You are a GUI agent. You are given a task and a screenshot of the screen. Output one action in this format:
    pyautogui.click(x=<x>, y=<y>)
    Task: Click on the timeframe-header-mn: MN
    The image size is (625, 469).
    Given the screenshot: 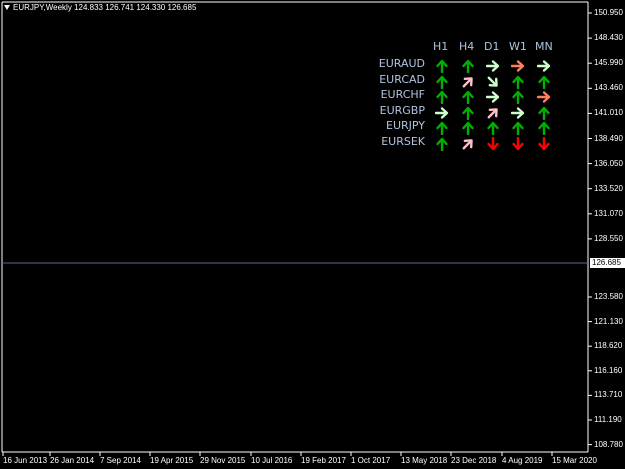 What is the action you would take?
    pyautogui.click(x=544, y=46)
    